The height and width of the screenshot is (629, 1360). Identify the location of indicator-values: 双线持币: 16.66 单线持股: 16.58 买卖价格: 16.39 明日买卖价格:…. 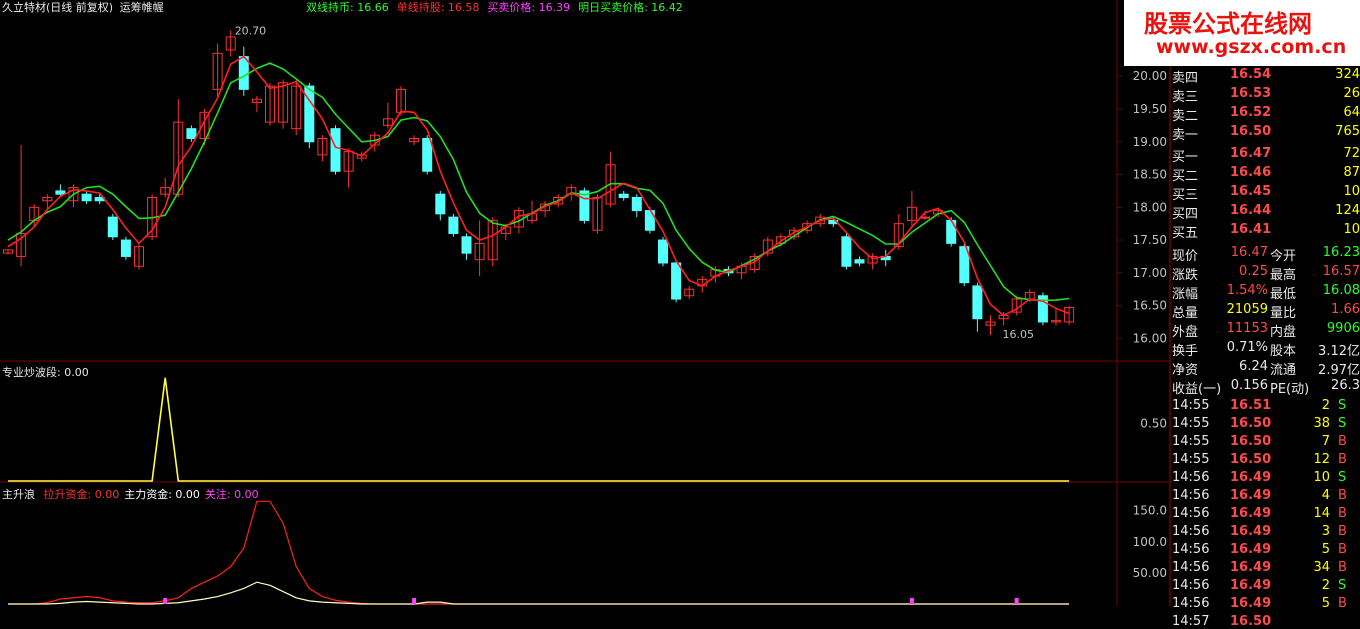
(498, 8).